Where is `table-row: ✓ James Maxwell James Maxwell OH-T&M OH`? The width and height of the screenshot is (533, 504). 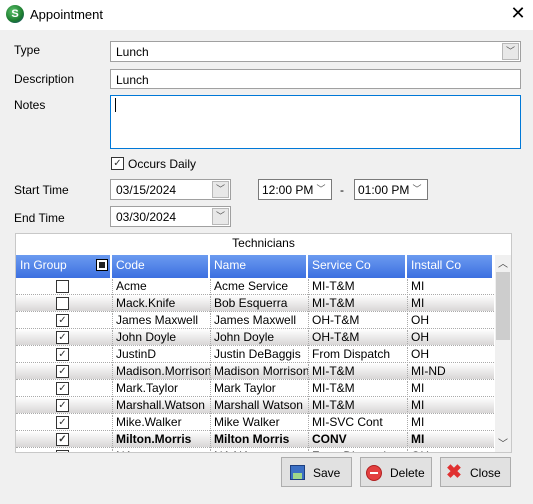 table-row: ✓ James Maxwell James Maxwell OH-T&M OH is located at coordinates (255, 320).